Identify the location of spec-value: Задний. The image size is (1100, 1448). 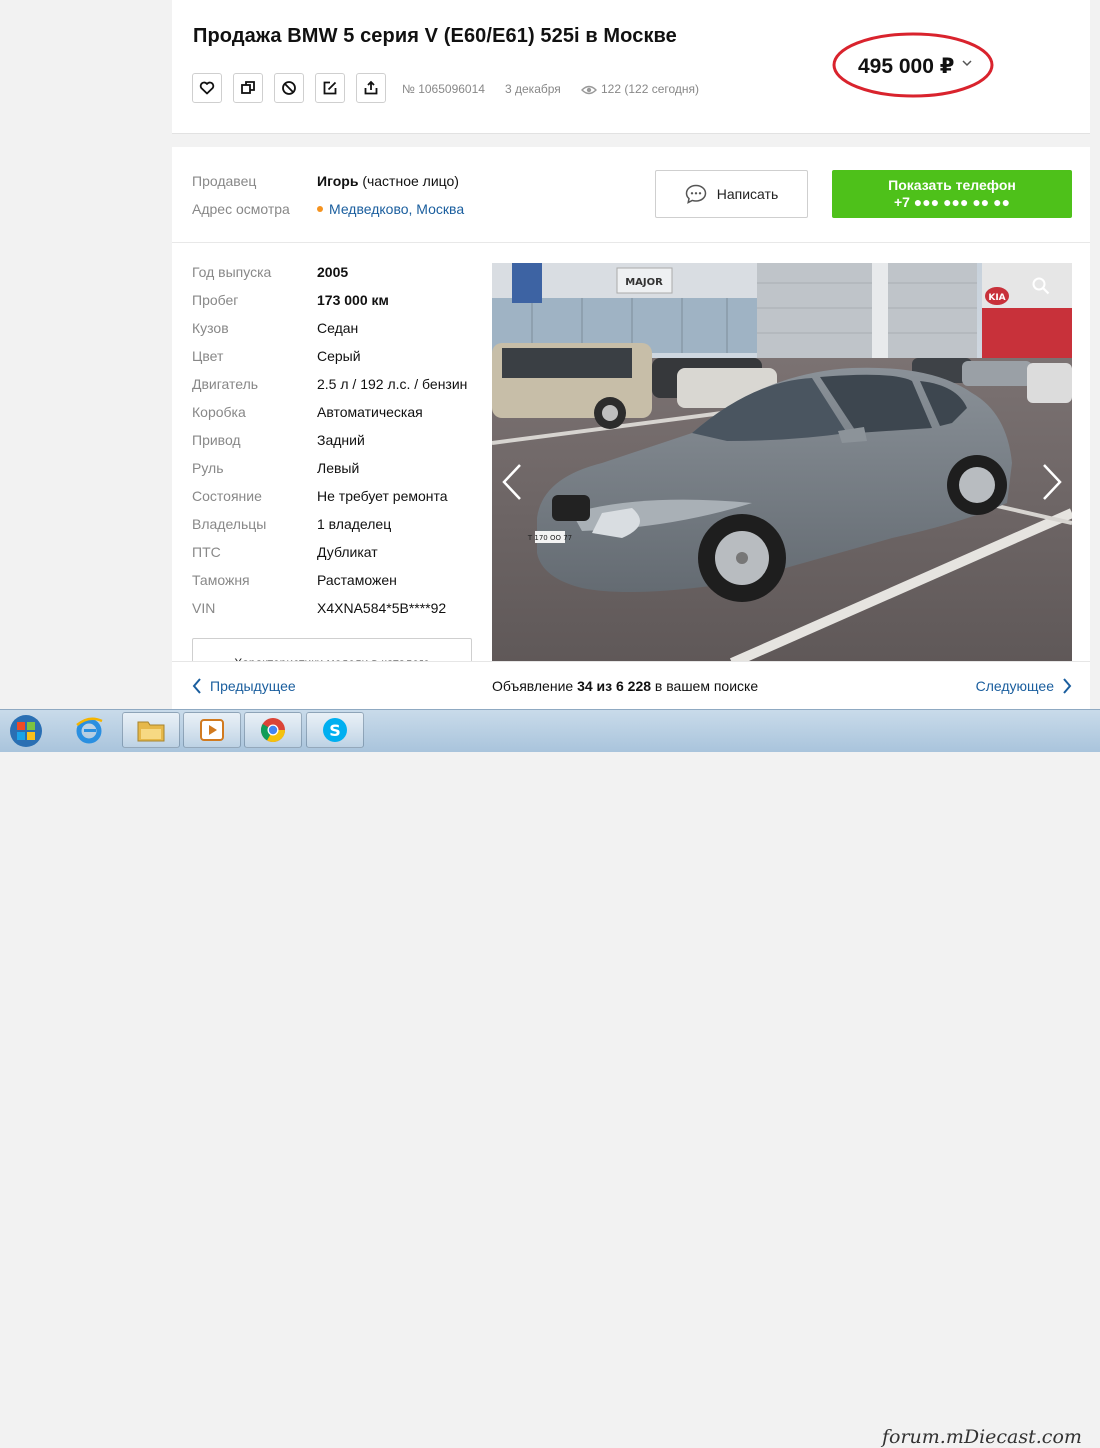
(341, 440).